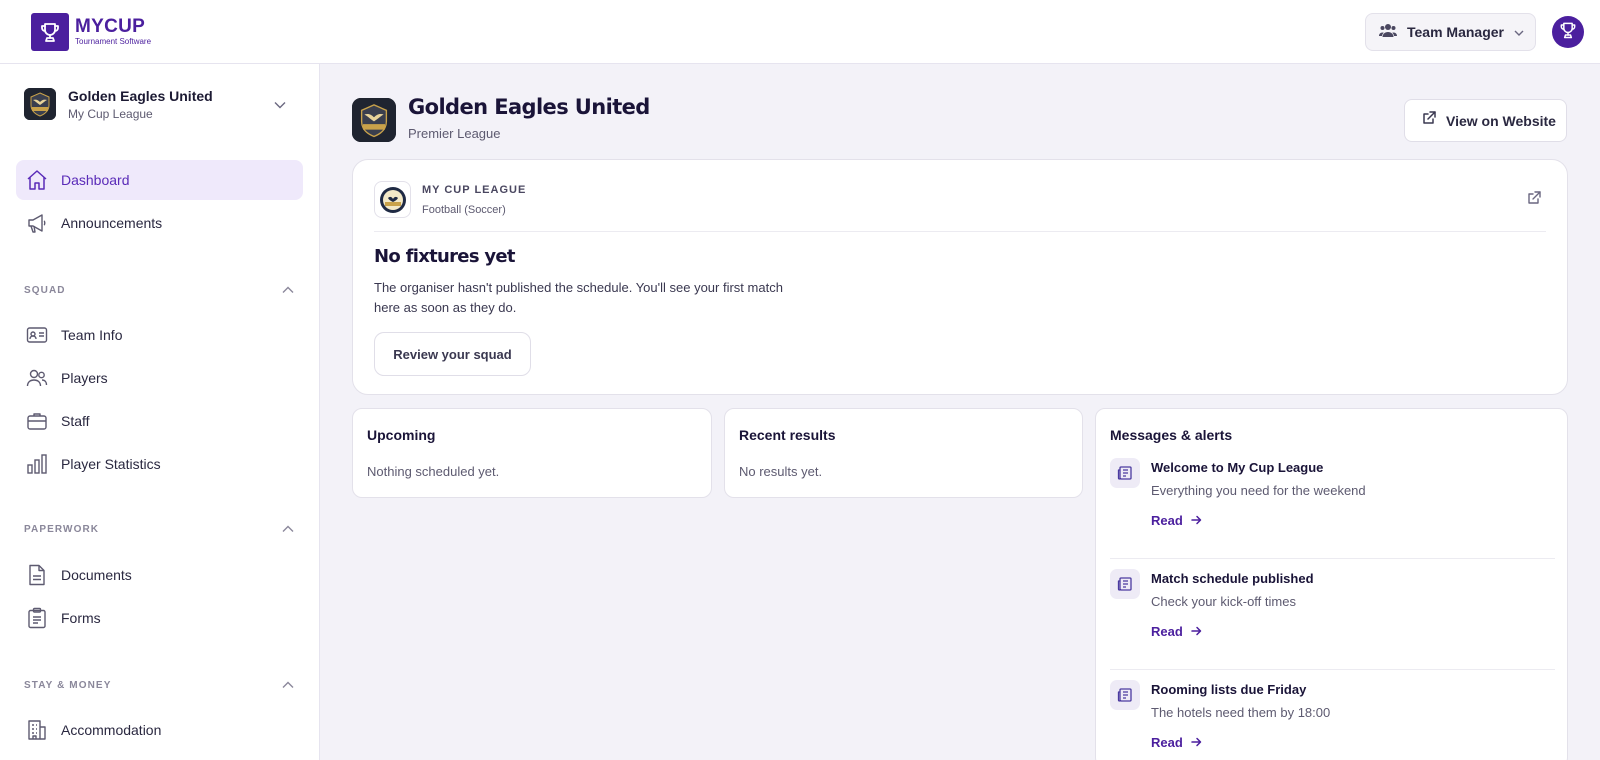 The width and height of the screenshot is (1600, 760). Describe the element at coordinates (113, 41) in the screenshot. I see `brand-tagline: Tournament Software` at that location.